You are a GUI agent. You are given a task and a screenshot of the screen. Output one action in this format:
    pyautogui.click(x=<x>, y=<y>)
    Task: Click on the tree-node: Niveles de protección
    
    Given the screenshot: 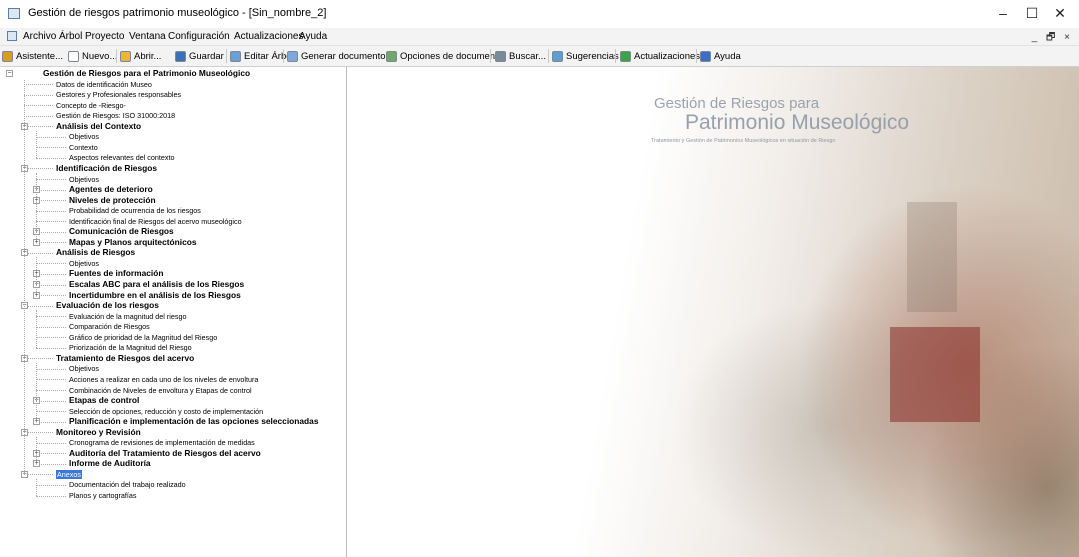 What is the action you would take?
    pyautogui.click(x=112, y=199)
    